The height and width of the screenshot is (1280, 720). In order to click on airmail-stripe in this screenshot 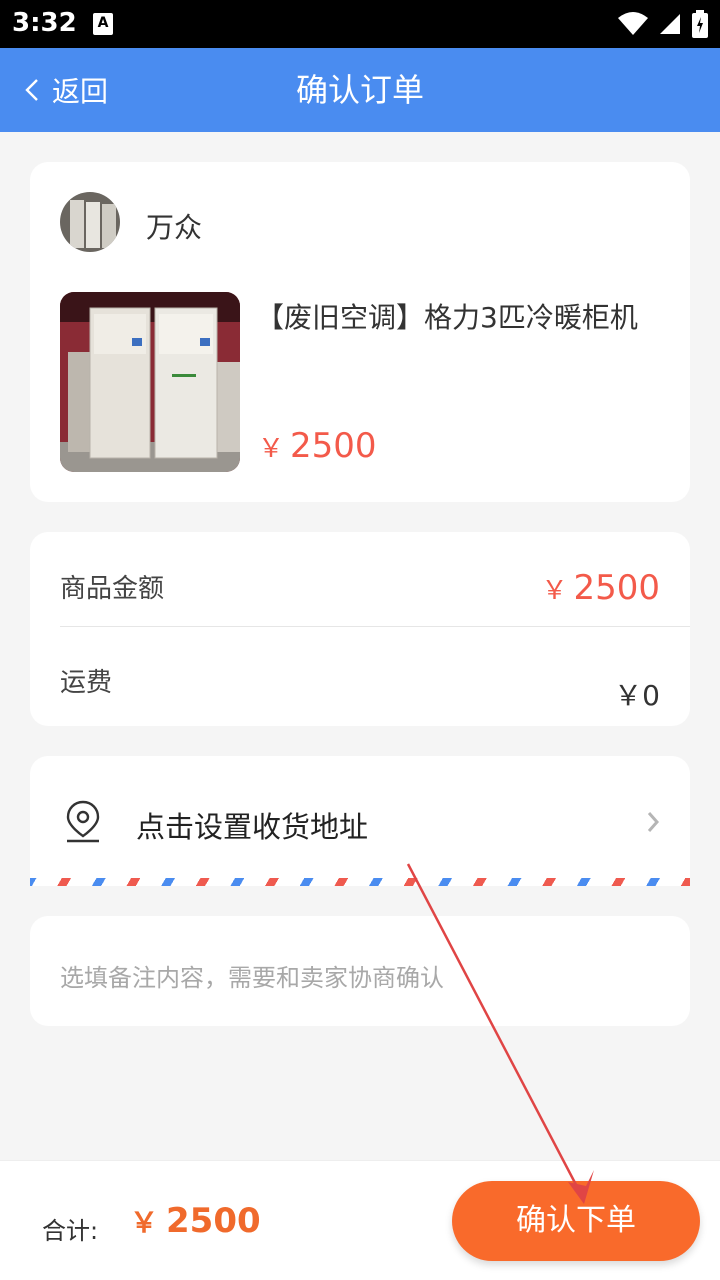, I will do `click(360, 882)`.